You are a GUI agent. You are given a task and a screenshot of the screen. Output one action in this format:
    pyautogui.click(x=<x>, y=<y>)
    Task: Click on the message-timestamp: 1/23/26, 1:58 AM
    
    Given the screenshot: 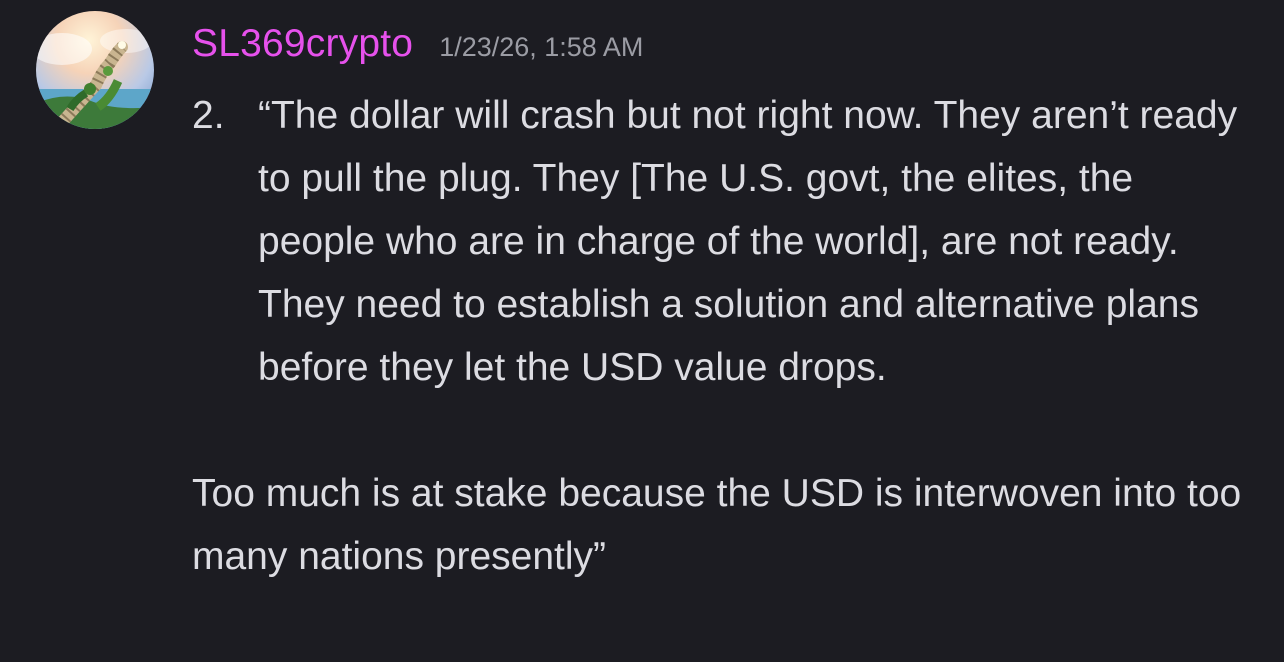 What is the action you would take?
    pyautogui.click(x=541, y=47)
    